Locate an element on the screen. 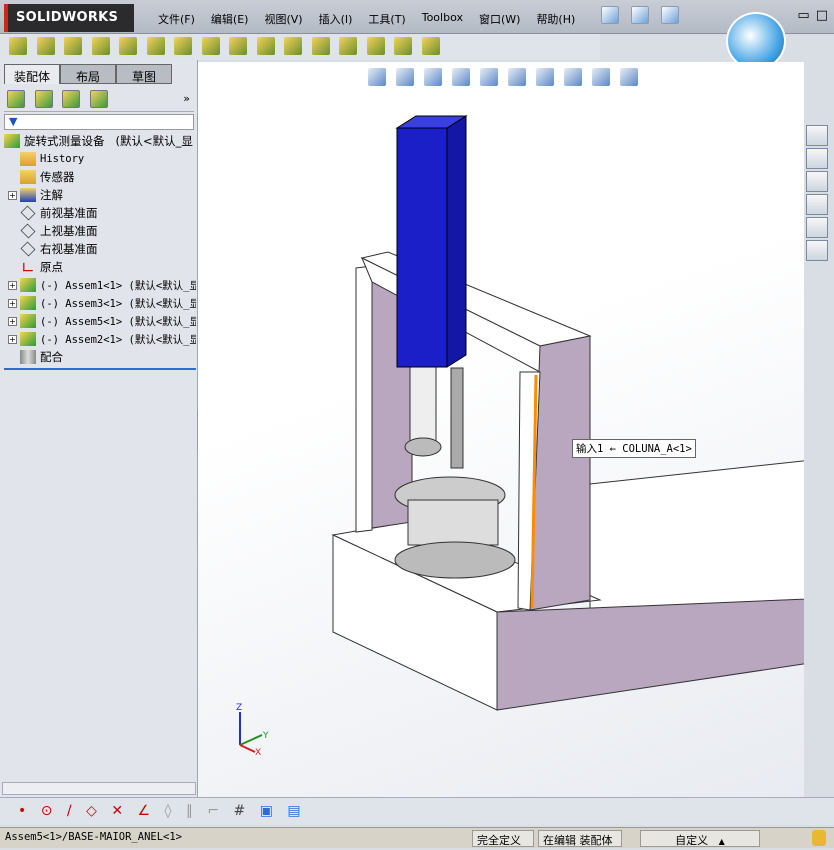  mate-icon is located at coordinates (73, 46).